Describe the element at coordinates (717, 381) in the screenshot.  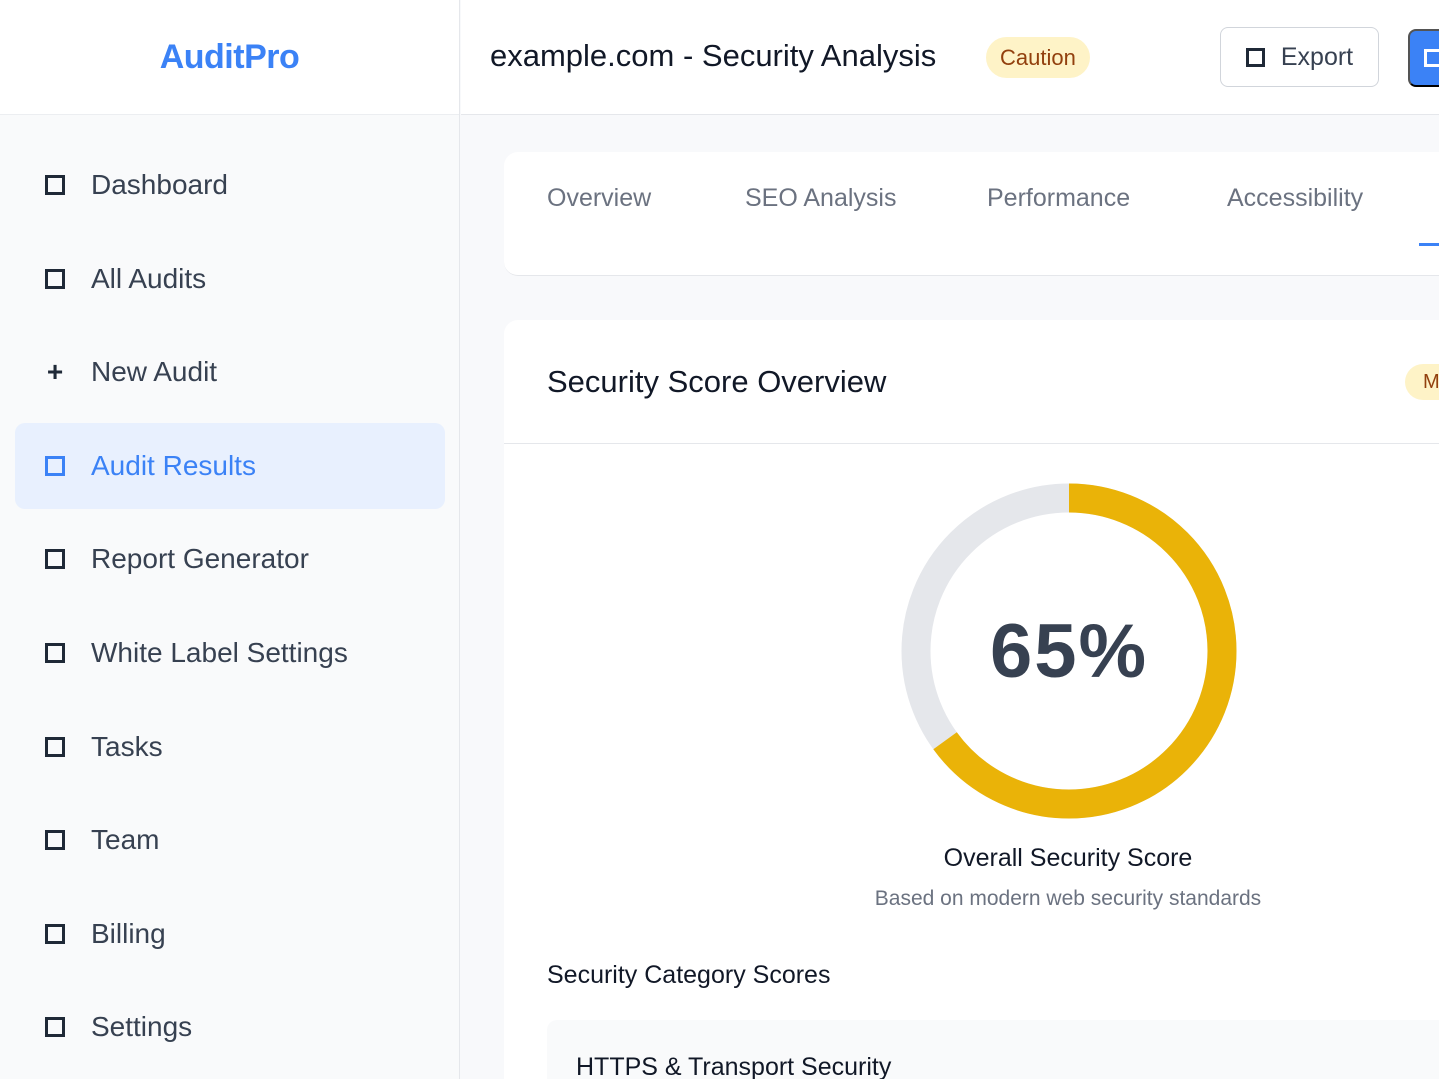
I see `card-title: Security Score Overview` at that location.